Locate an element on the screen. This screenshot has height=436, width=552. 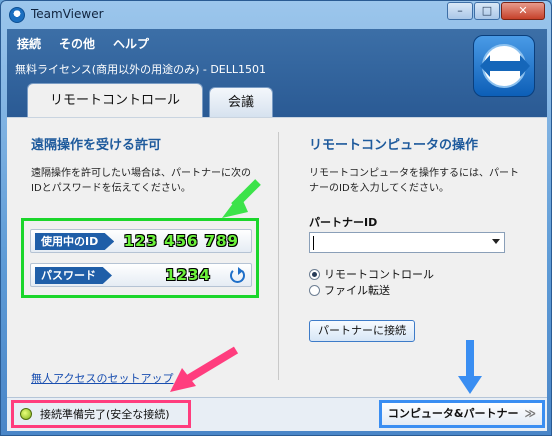
window-controls: – □ ✕ is located at coordinates (495, 11).